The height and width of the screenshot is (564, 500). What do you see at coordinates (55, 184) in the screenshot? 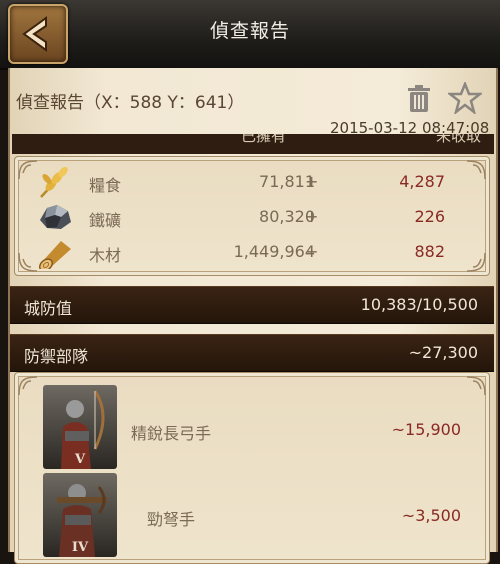
I see `wheat-icon` at bounding box center [55, 184].